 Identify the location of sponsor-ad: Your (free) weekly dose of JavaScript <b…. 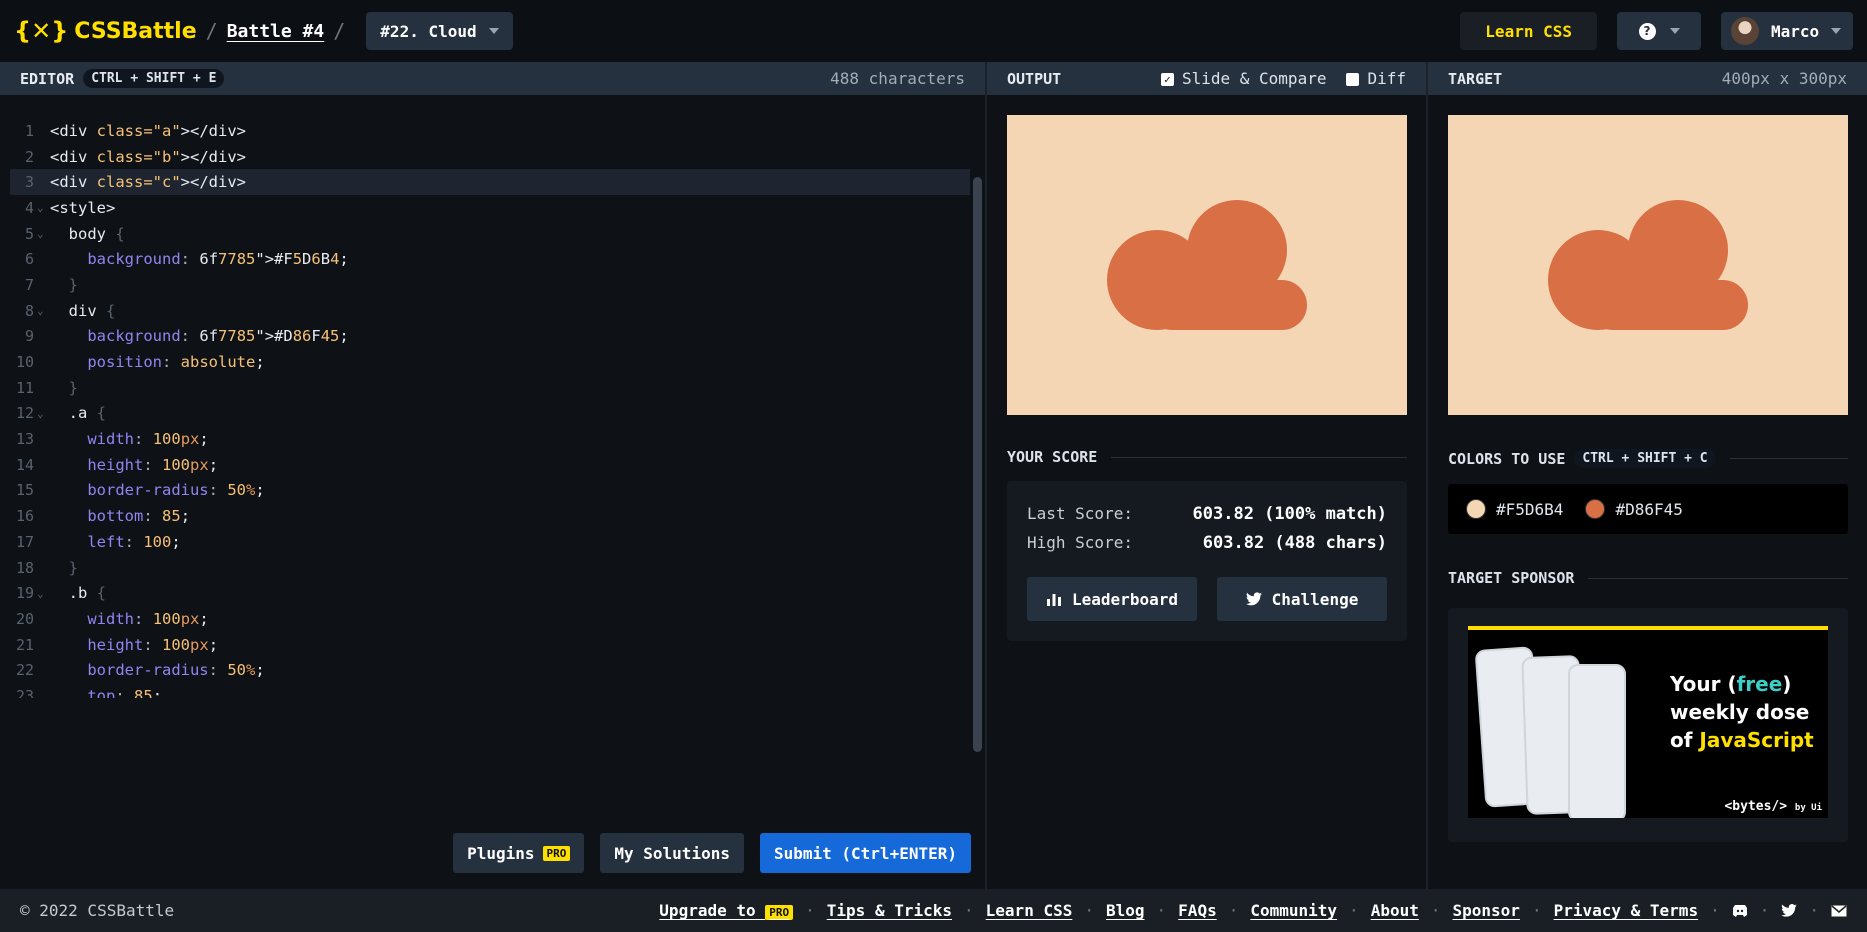
(1648, 722).